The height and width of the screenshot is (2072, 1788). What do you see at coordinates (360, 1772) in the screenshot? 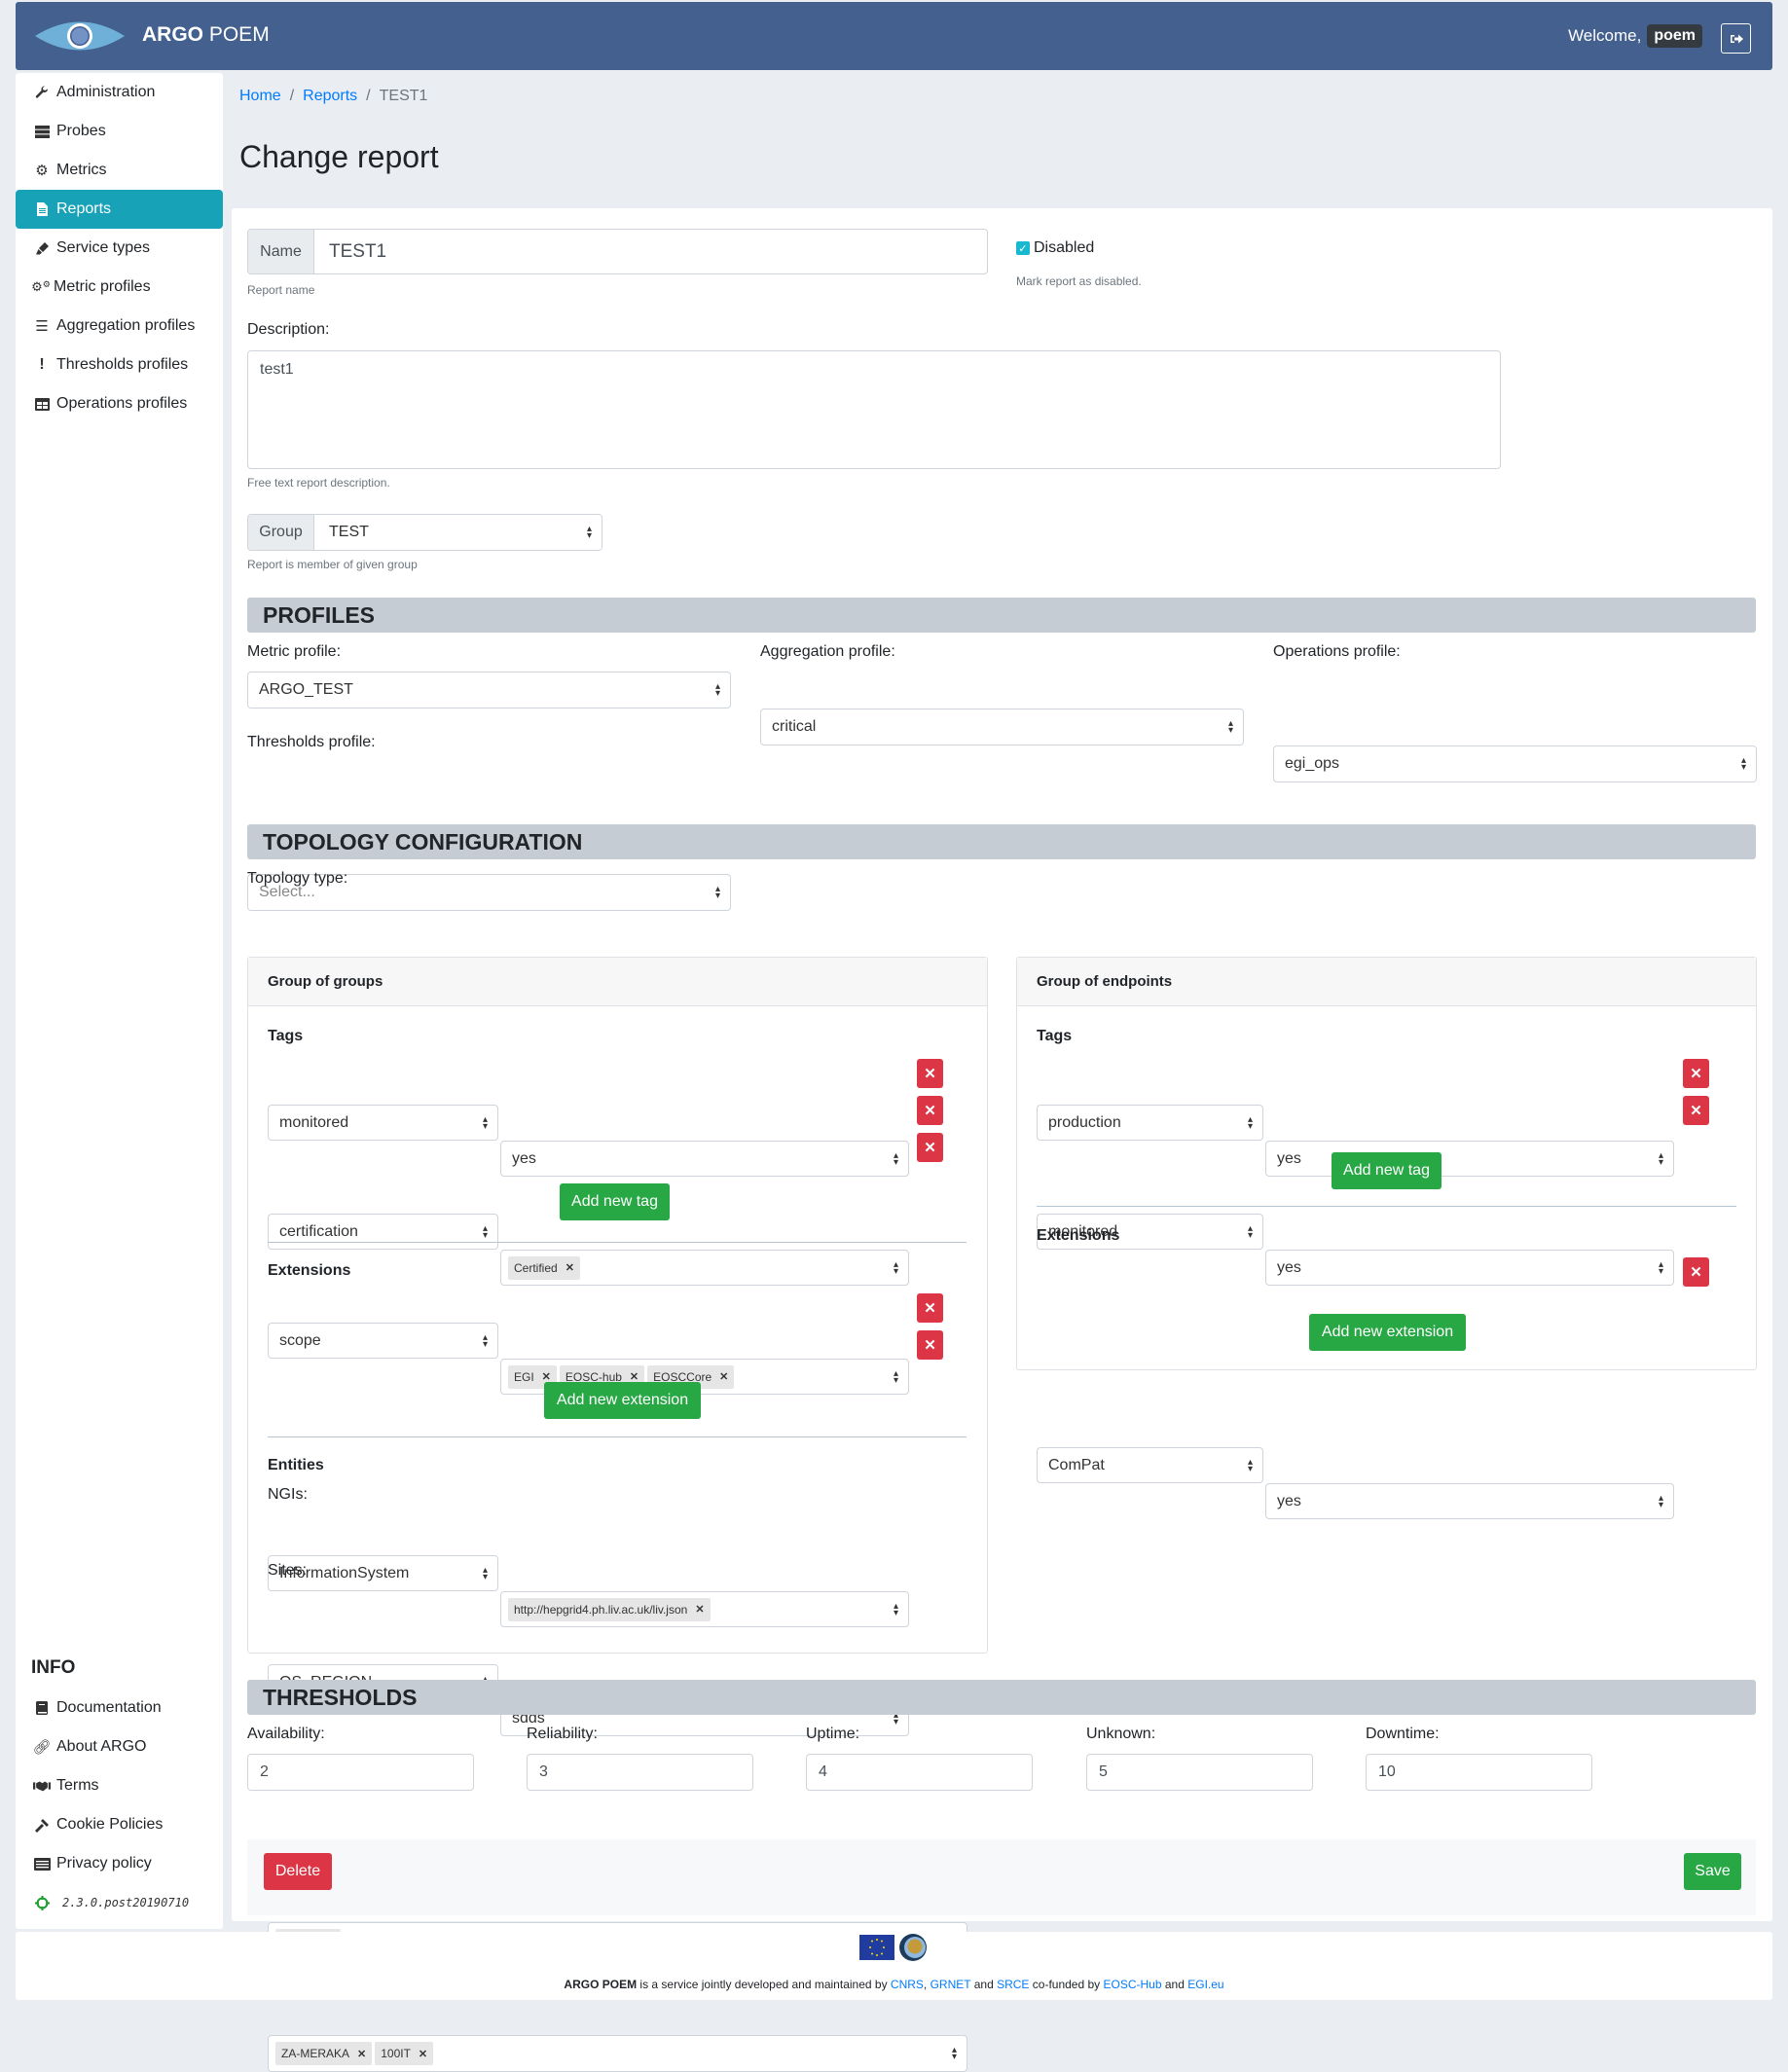
I see `availability-input: 2` at bounding box center [360, 1772].